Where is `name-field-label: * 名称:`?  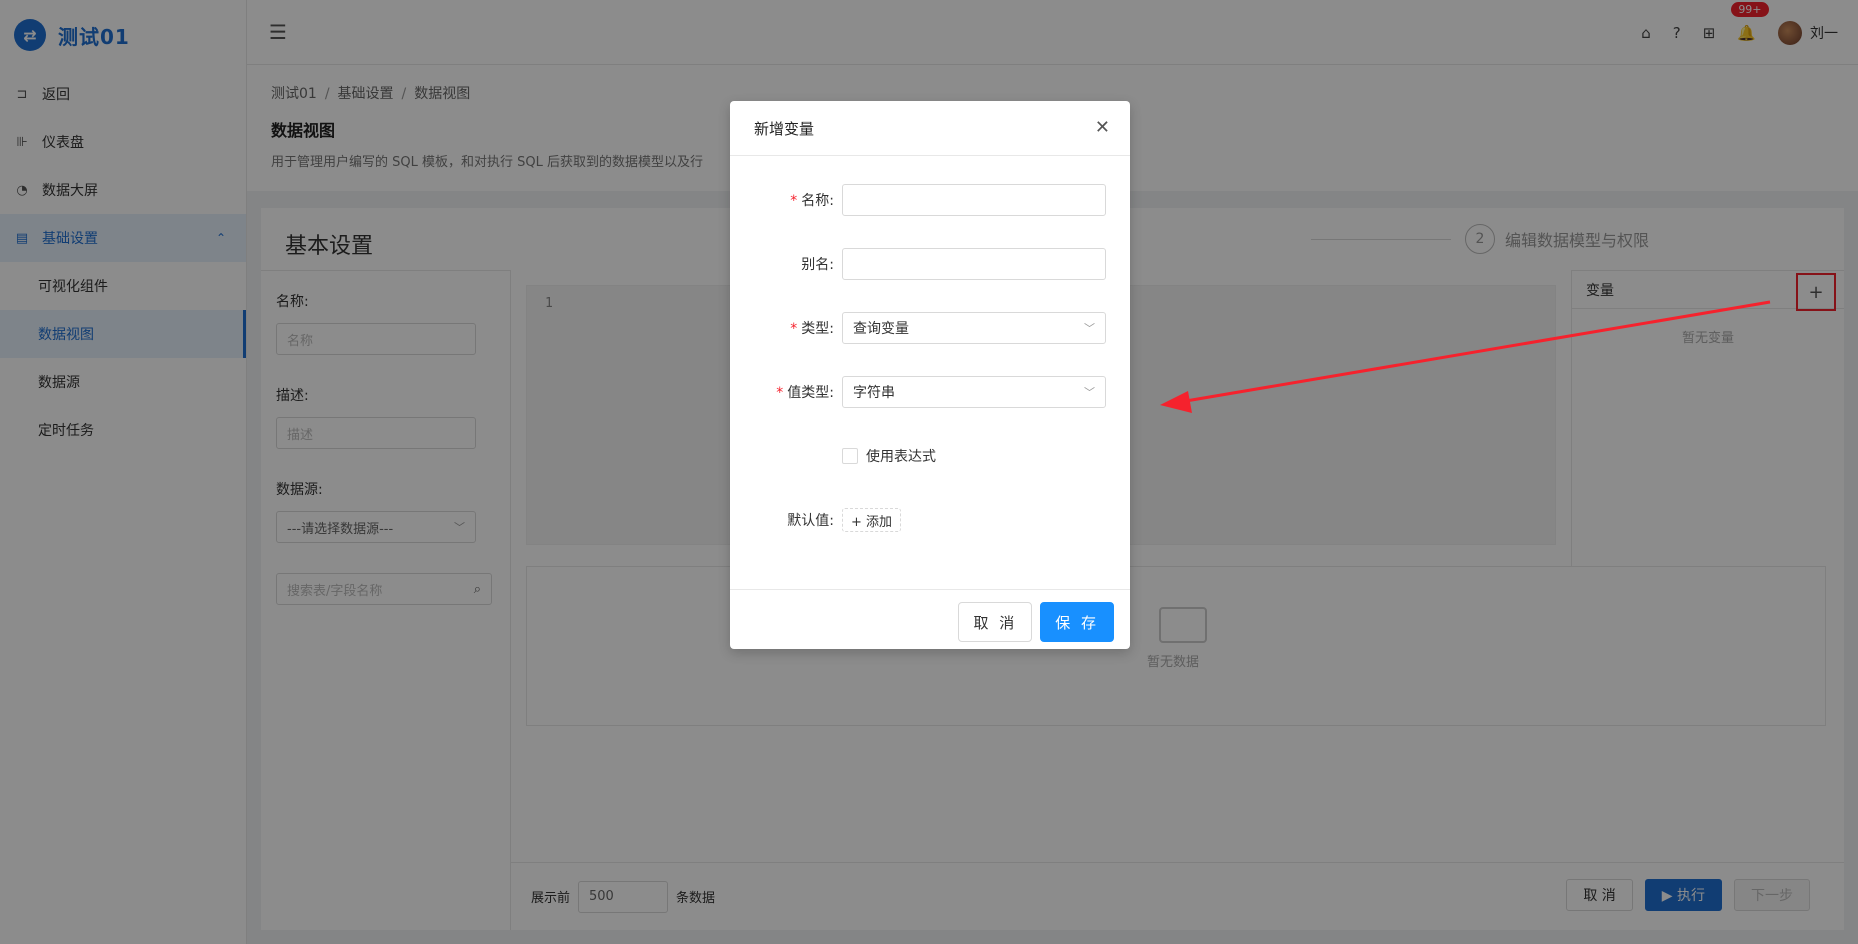 name-field-label: * 名称: is located at coordinates (812, 201).